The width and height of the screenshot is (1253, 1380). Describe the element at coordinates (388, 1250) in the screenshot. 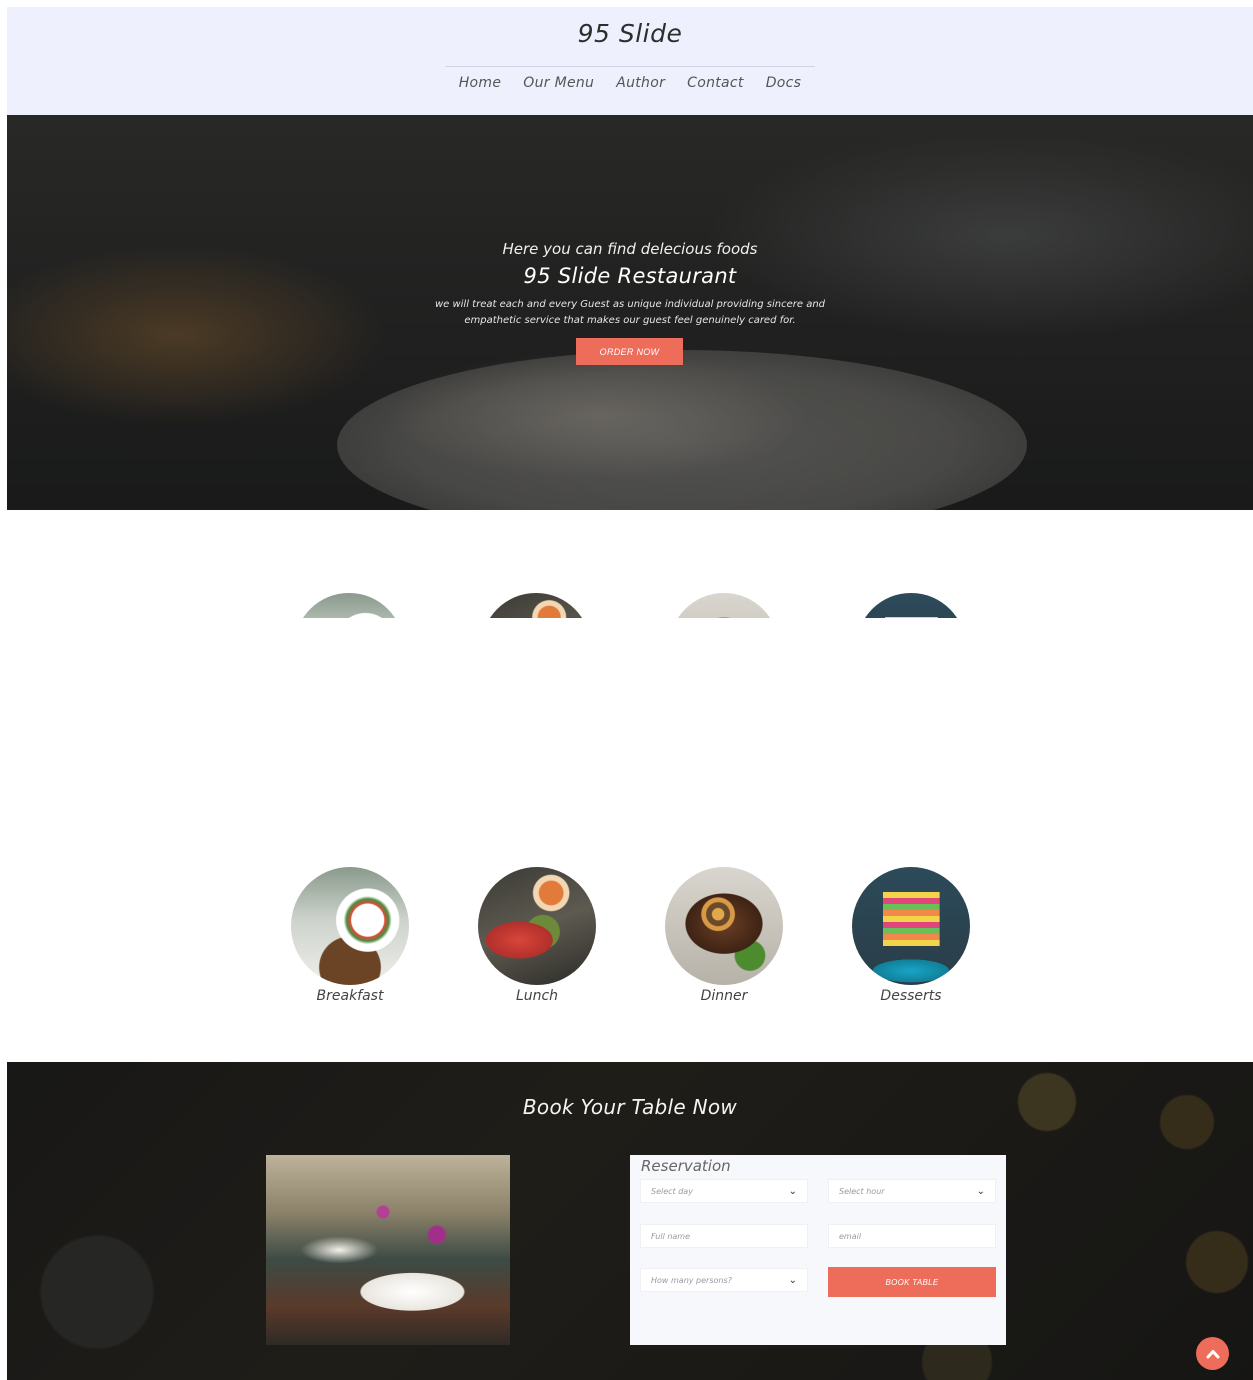

I see `dining-table-image` at that location.